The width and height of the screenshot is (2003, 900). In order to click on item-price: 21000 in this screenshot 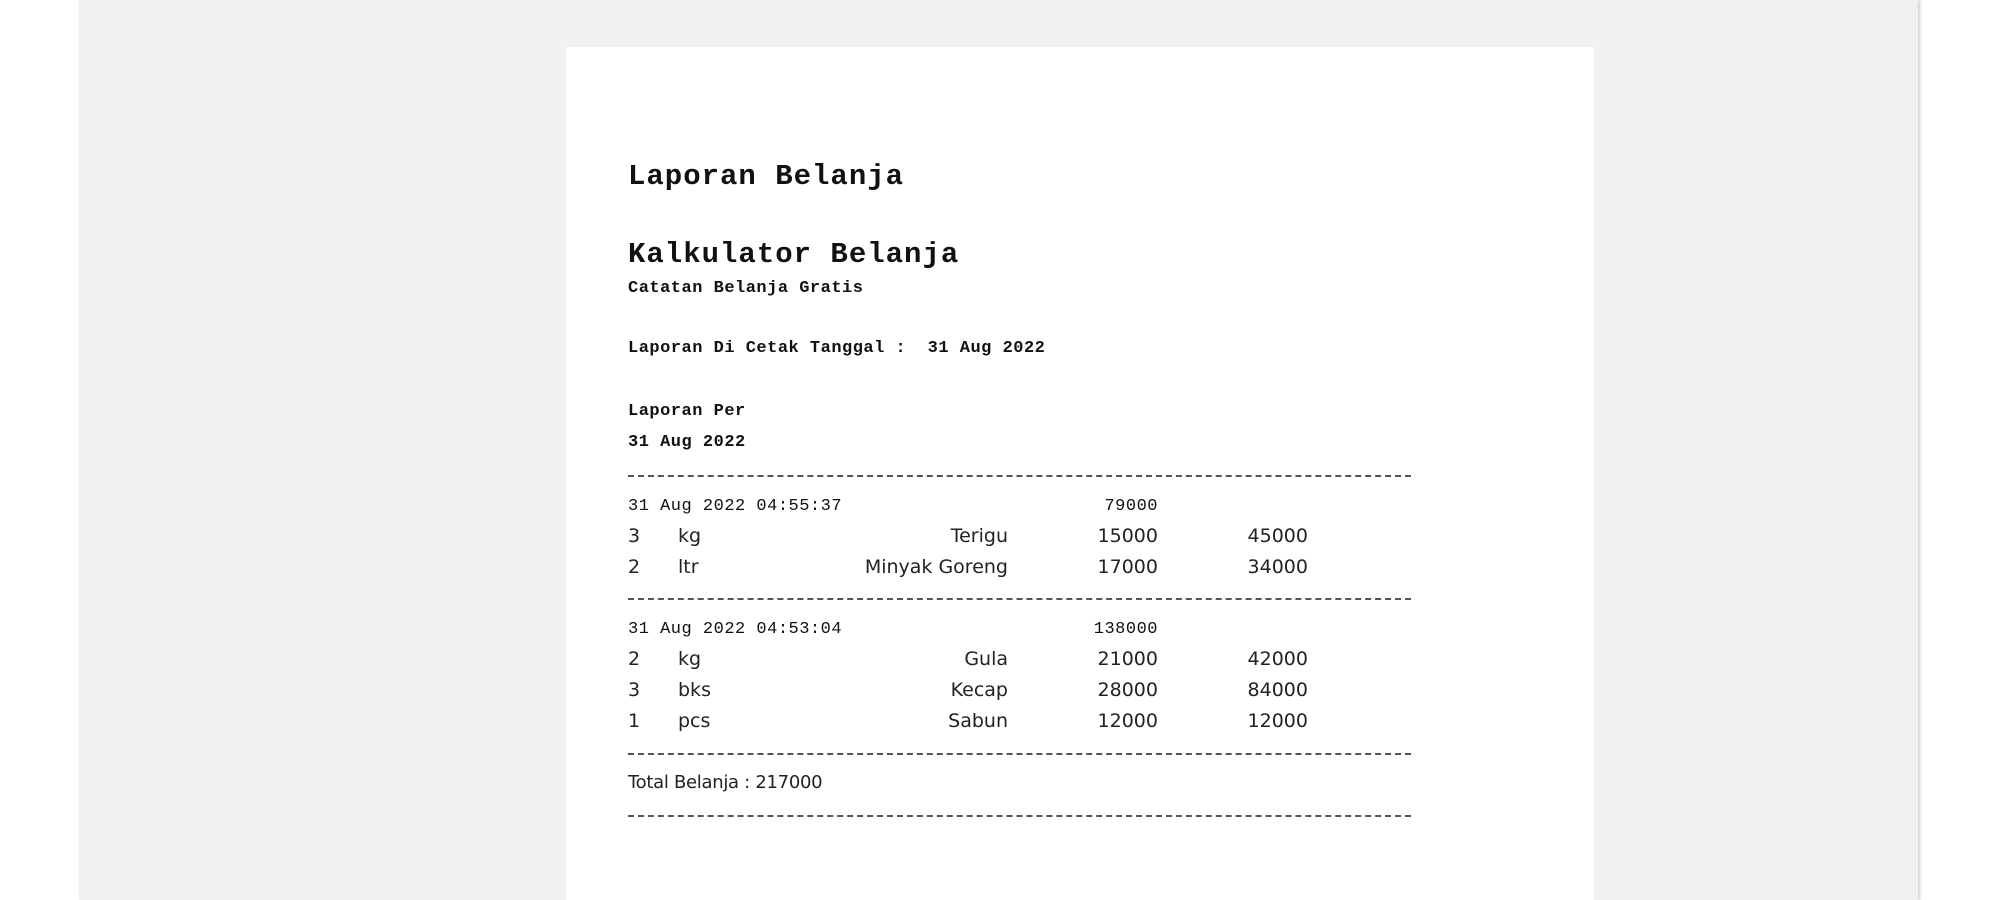, I will do `click(1127, 659)`.